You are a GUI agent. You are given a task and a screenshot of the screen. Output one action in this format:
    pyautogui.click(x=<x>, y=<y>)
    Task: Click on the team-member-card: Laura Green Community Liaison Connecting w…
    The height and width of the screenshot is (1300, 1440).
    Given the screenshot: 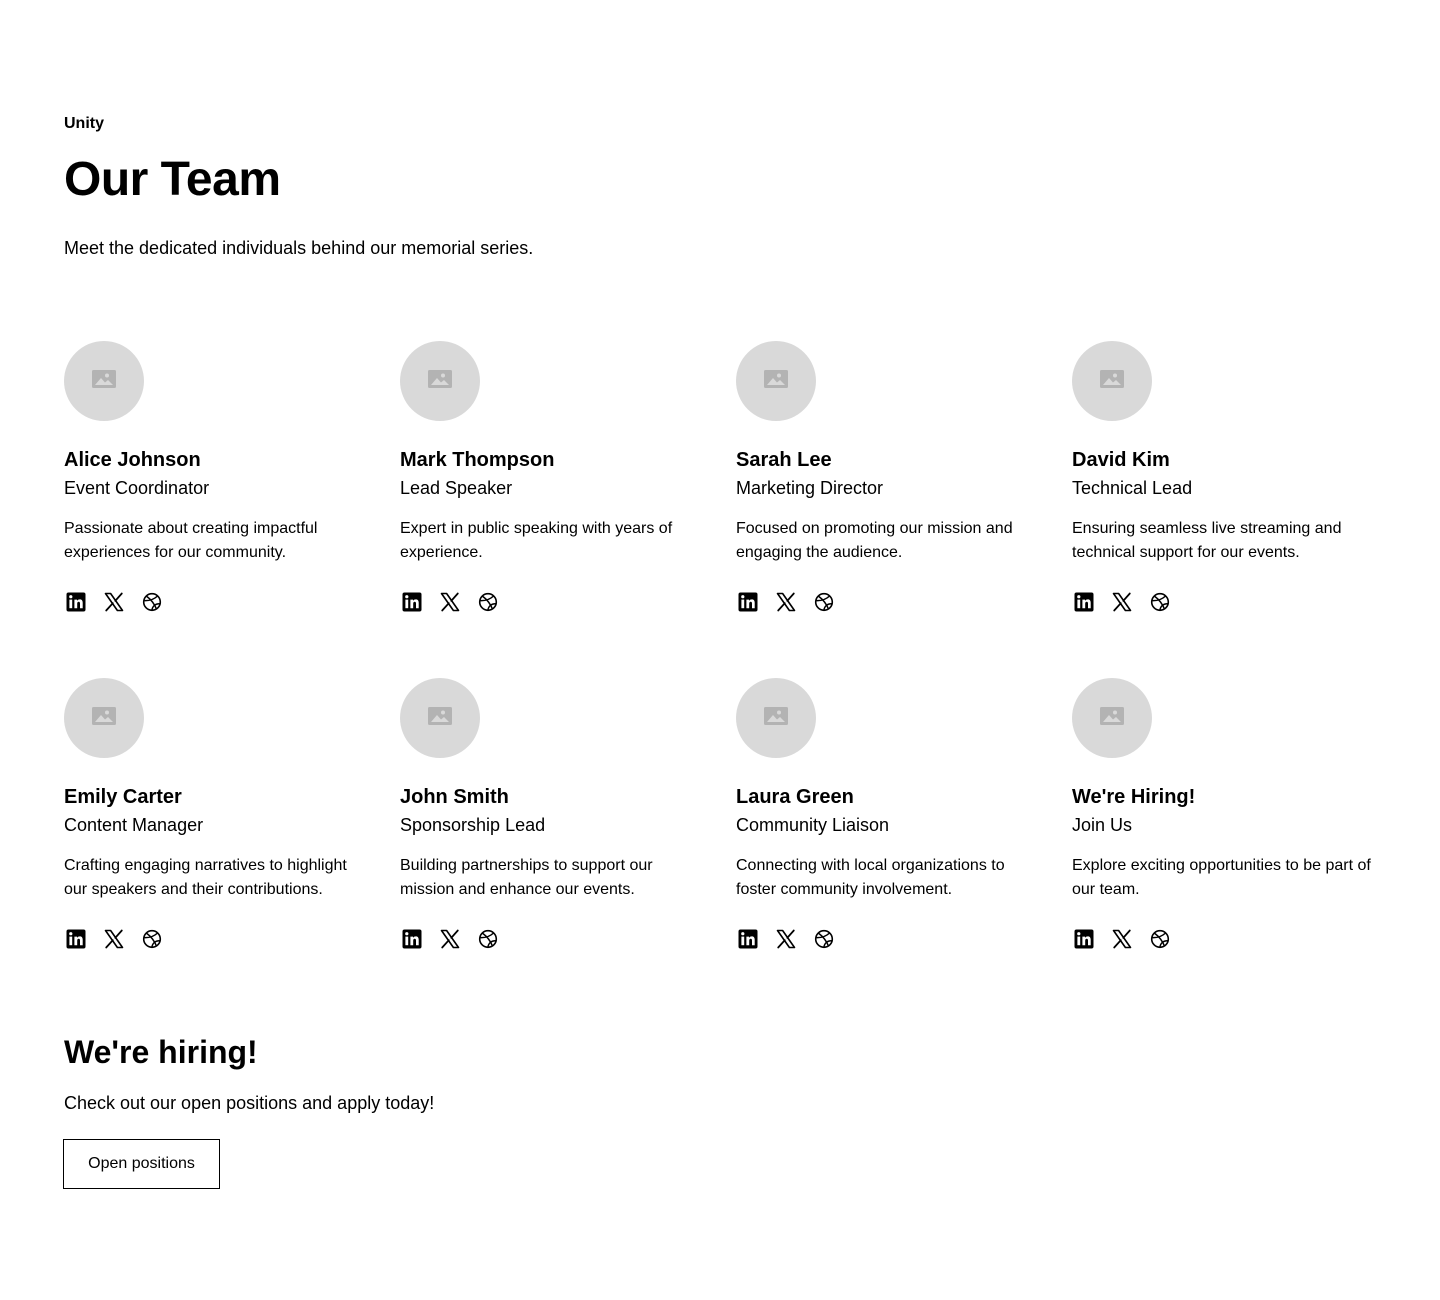 What is the action you would take?
    pyautogui.click(x=888, y=818)
    